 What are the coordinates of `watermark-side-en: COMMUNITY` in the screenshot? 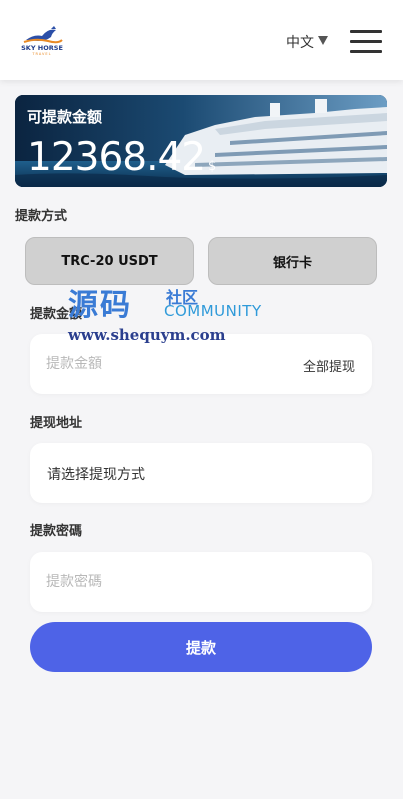 It's located at (213, 311).